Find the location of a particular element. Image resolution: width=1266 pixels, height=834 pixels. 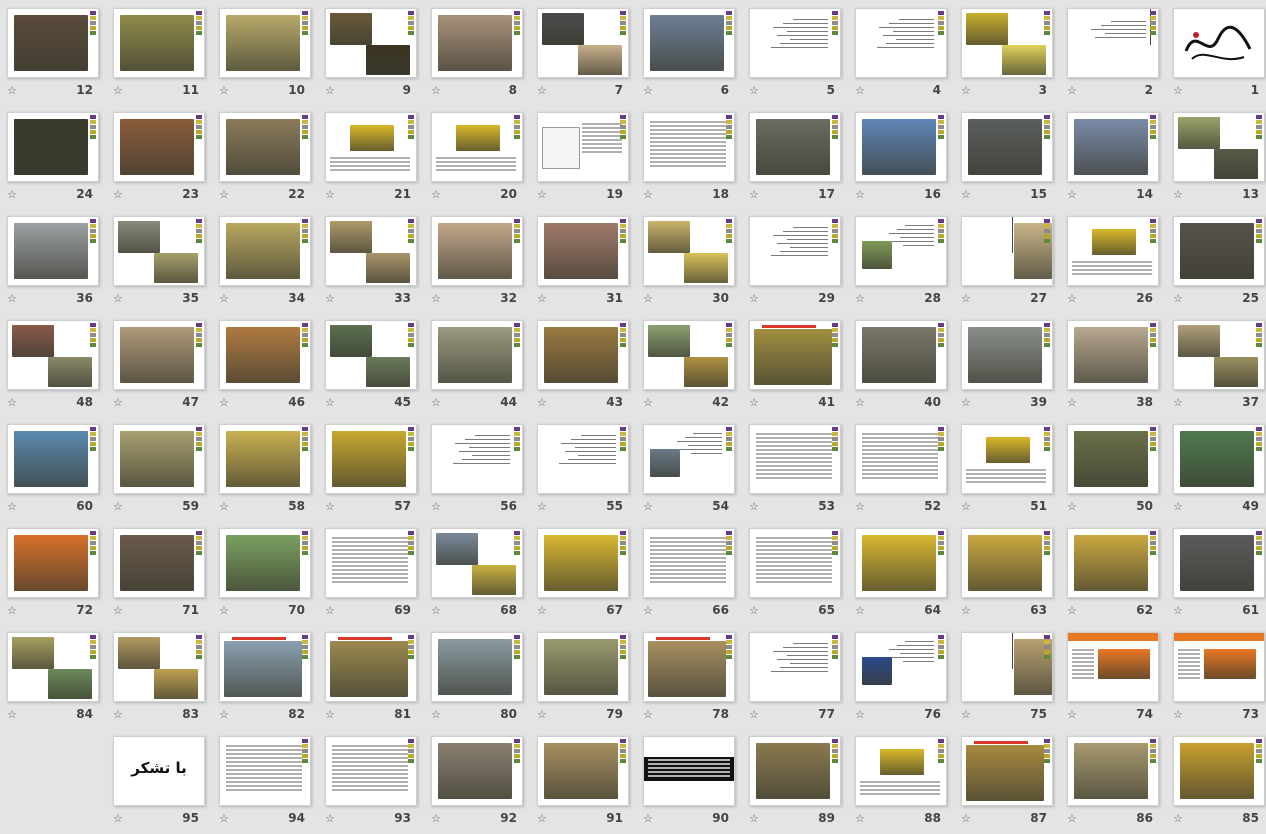

slide-thumbnail-76: ☆ 76 is located at coordinates (901, 676).